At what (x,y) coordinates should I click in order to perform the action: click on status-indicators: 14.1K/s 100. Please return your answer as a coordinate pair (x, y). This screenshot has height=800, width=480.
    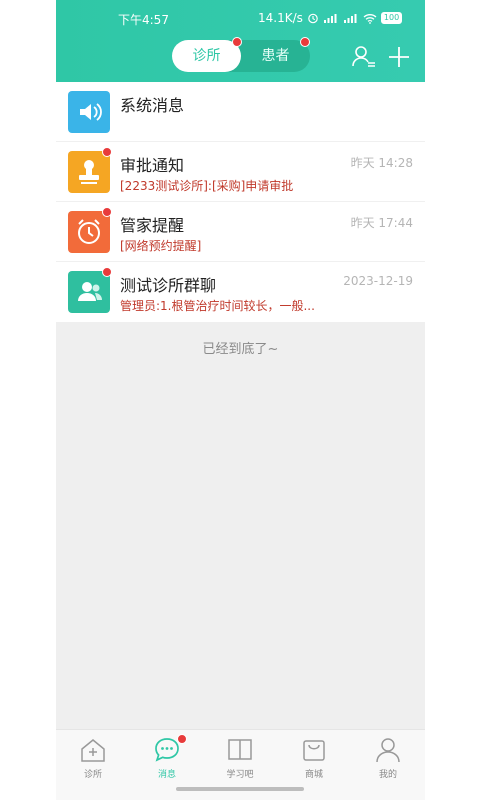
    Looking at the image, I should click on (330, 18).